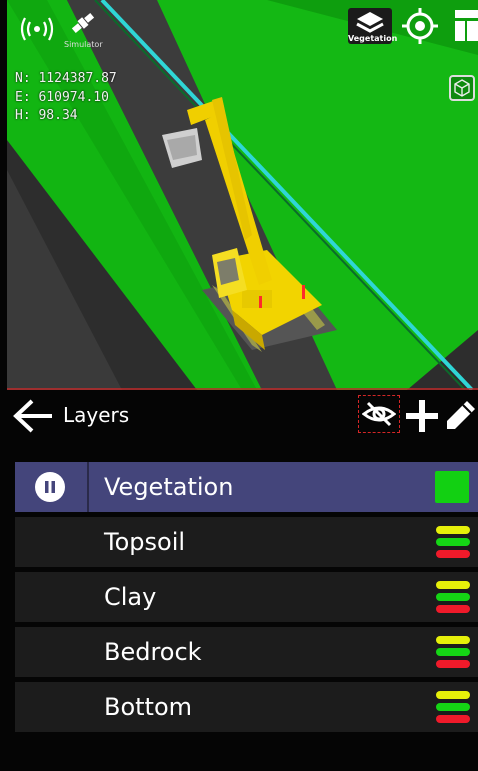 The width and height of the screenshot is (478, 771). I want to click on target-icon, so click(420, 26).